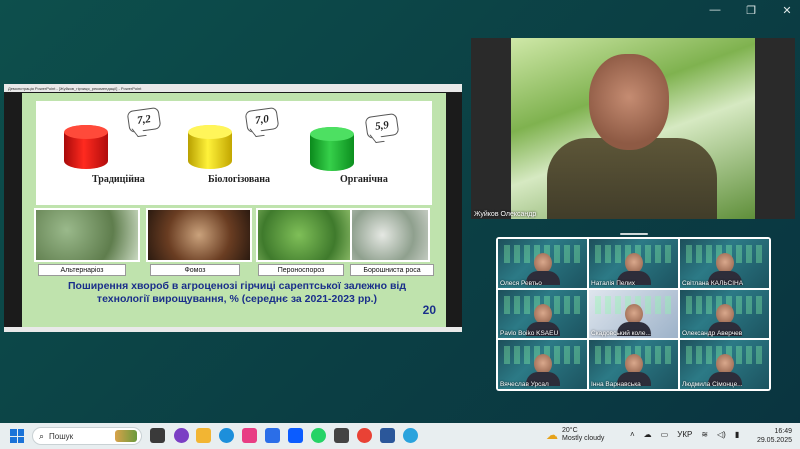 The image size is (800, 449). What do you see at coordinates (521, 283) in the screenshot?
I see `participant-name: Олеся Ревтьо` at bounding box center [521, 283].